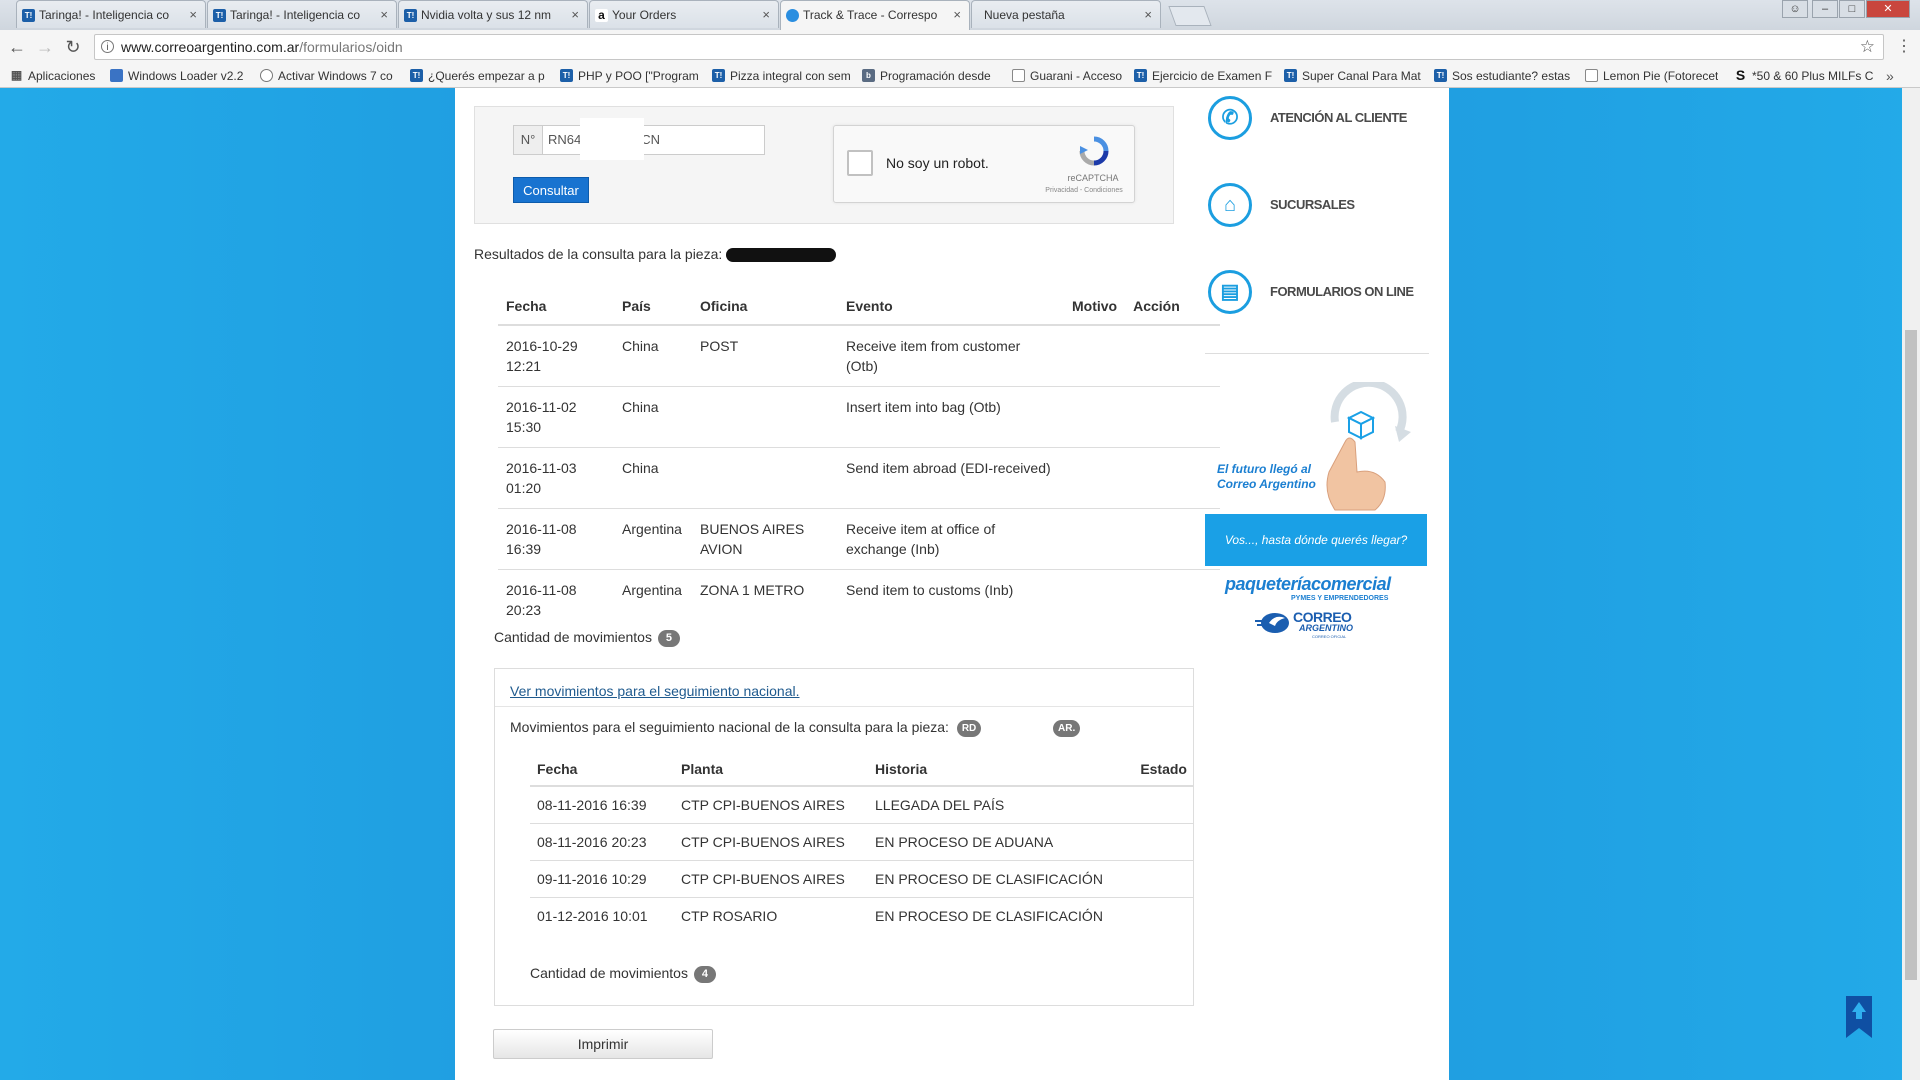  Describe the element at coordinates (1740, 75) in the screenshot. I see `scribd-icon: S` at that location.